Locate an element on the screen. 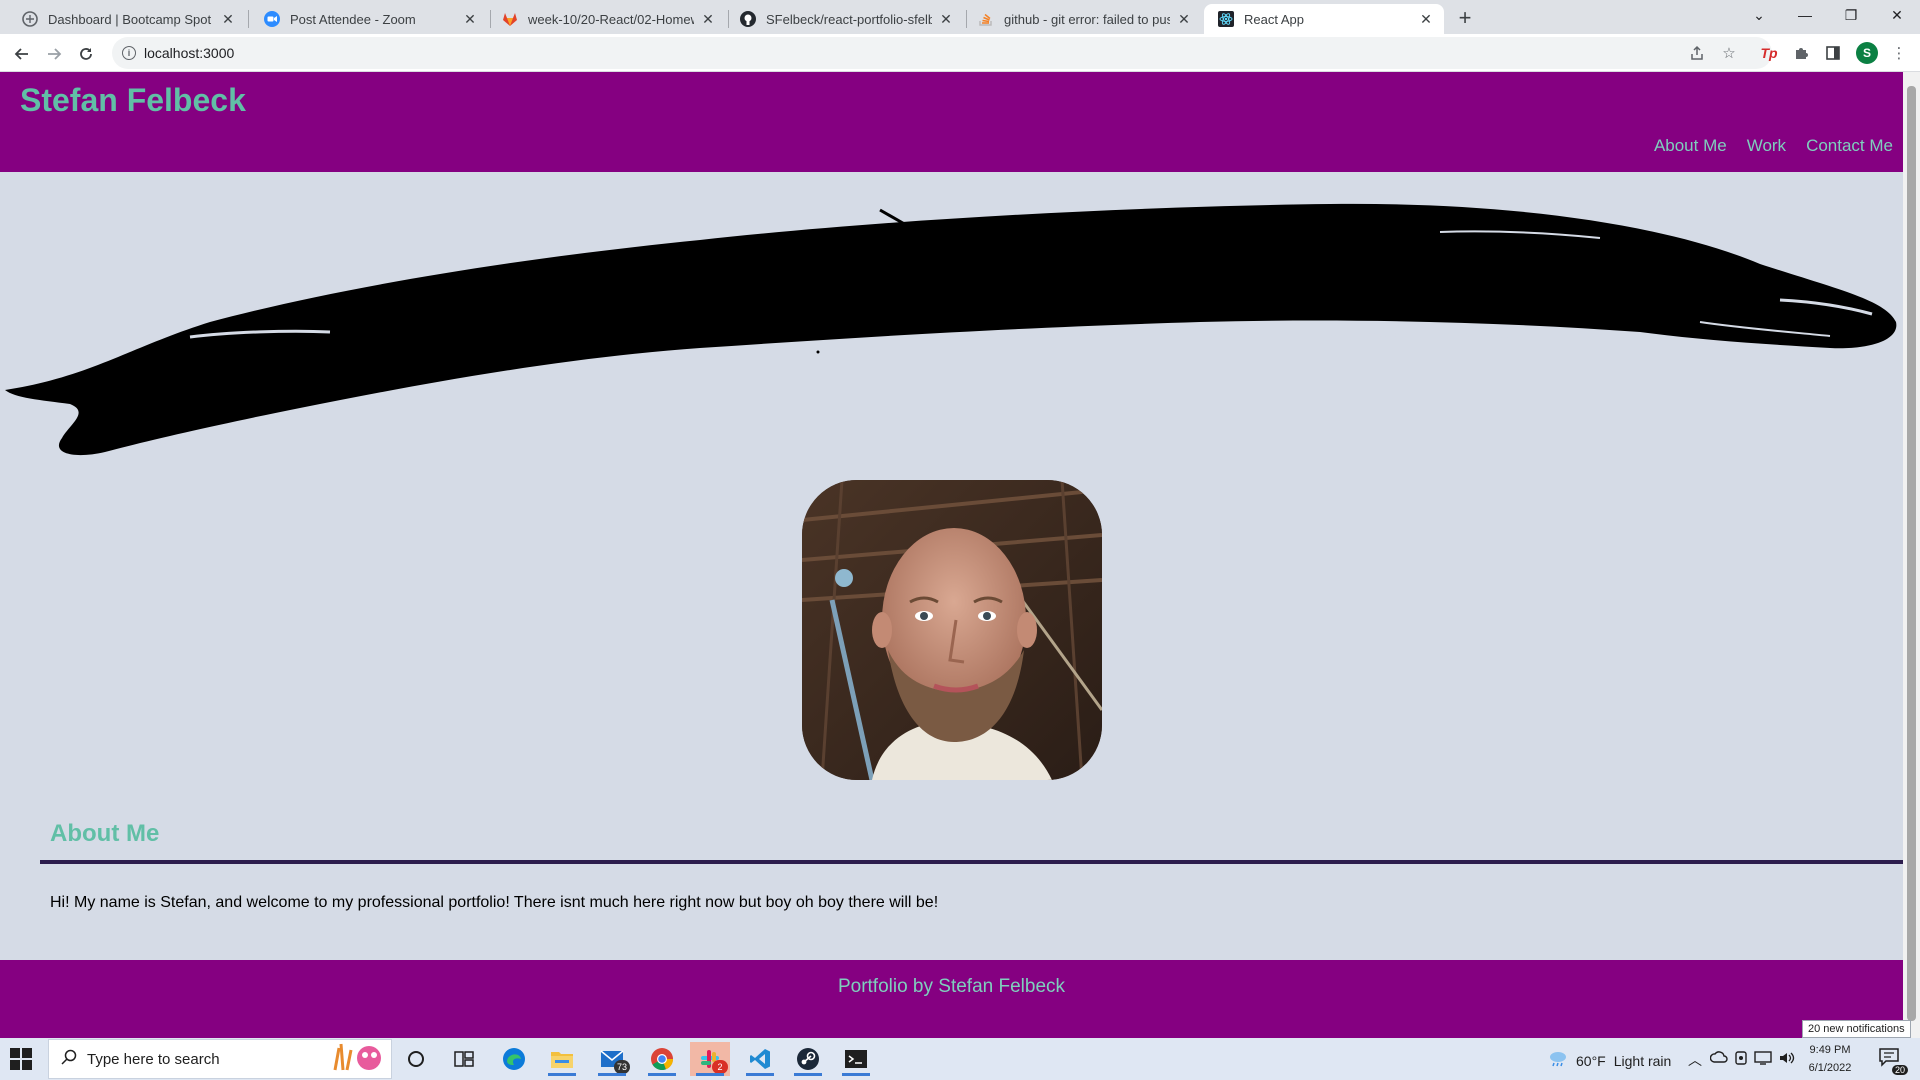 The image size is (1920, 1080). side-panel-icon is located at coordinates (1833, 53).